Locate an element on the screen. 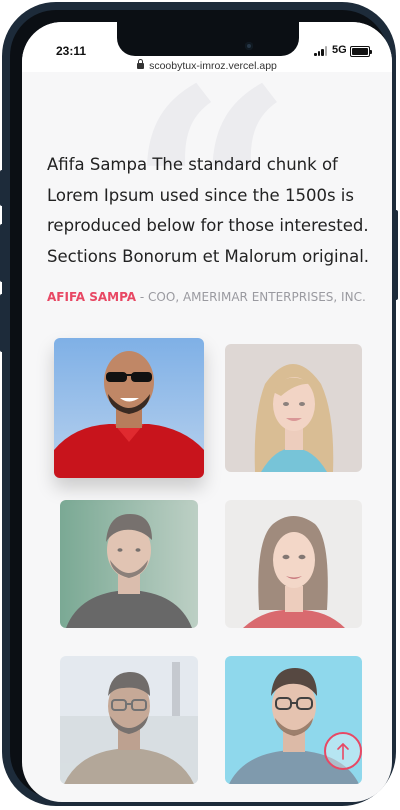  avatar-woman-wet-hair-image is located at coordinates (293, 564).